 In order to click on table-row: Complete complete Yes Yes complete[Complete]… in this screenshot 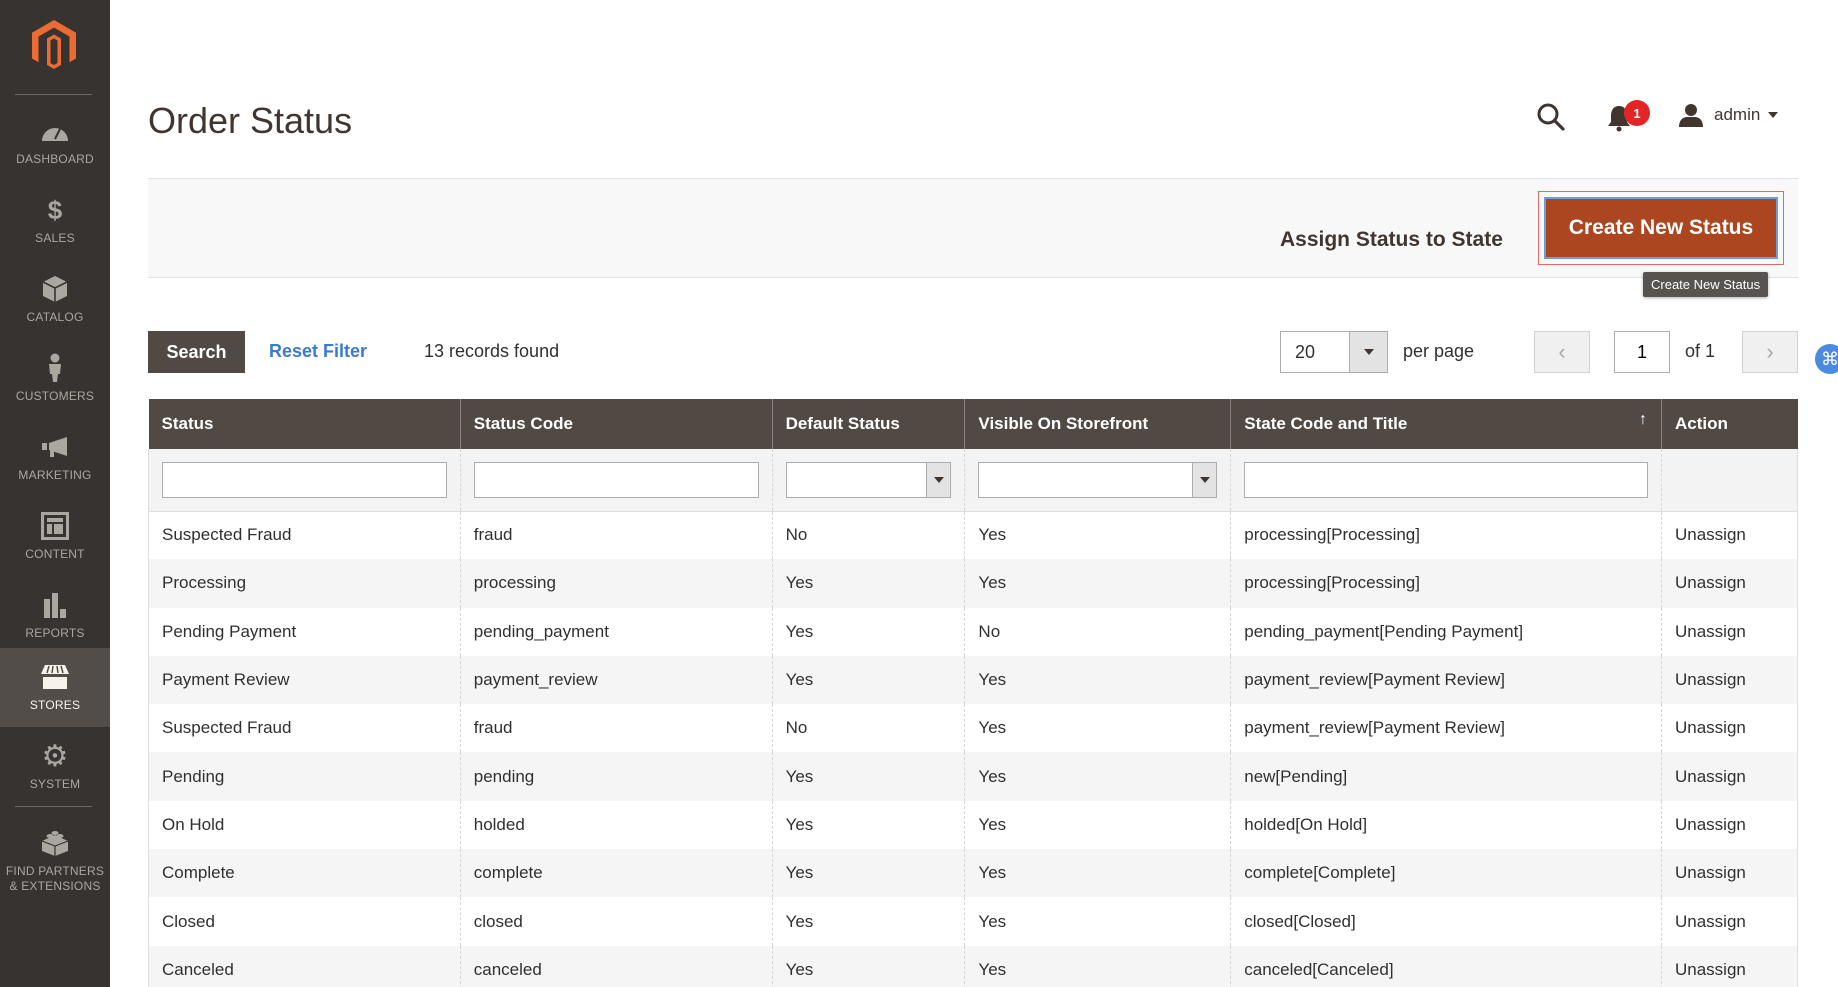, I will do `click(973, 873)`.